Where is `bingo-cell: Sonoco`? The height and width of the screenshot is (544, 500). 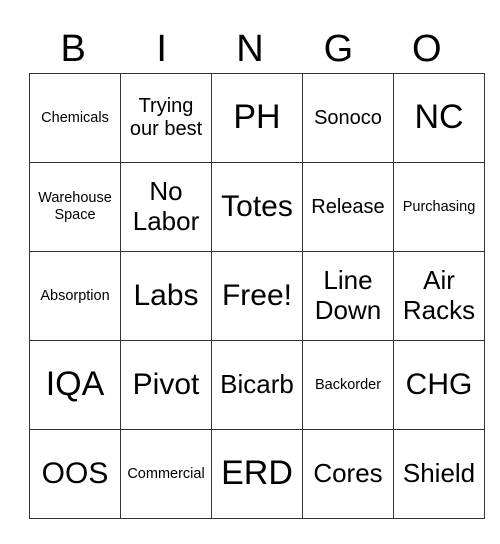 bingo-cell: Sonoco is located at coordinates (348, 118).